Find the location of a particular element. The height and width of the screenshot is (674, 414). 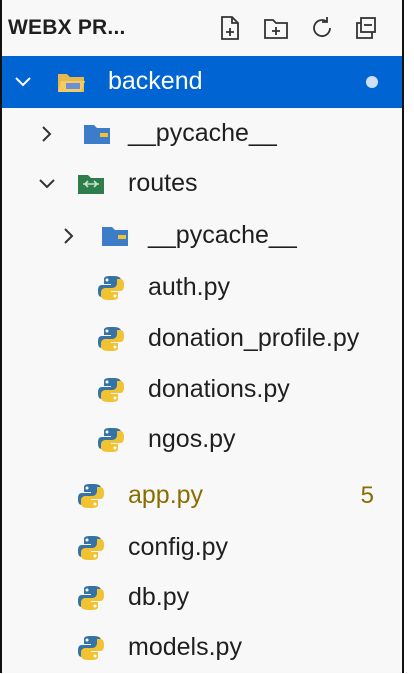

tree-item-donation-profile-py: donation_profile.py is located at coordinates (202, 339).